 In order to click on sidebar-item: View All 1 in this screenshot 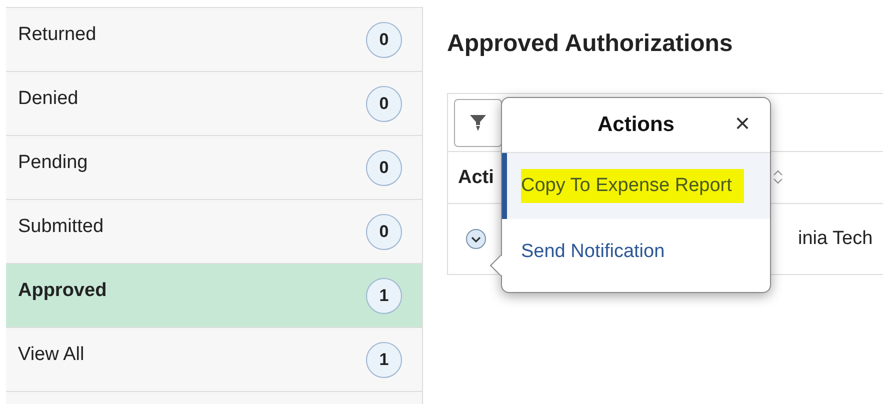, I will do `click(214, 360)`.